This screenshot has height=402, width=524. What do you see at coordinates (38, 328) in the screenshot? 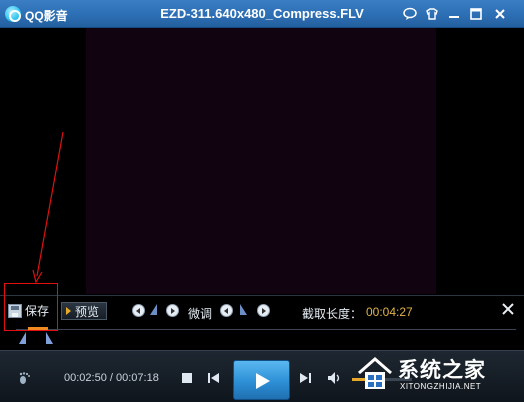
I see `timeline-selection` at bounding box center [38, 328].